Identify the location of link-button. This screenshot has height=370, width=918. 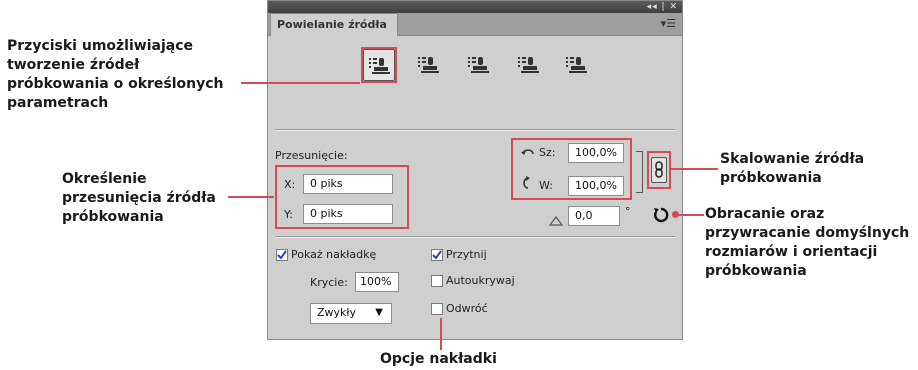
(659, 170).